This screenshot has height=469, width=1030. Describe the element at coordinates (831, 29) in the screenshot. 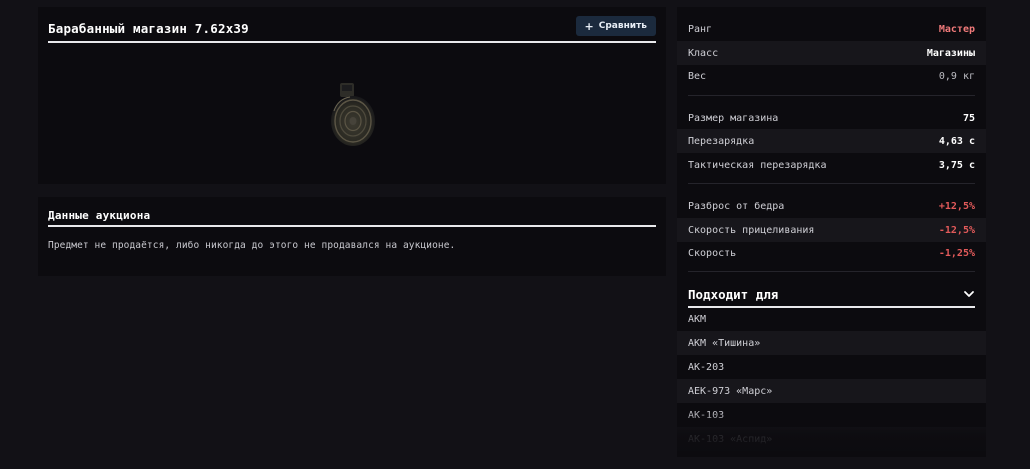

I see `stat-row-rank: Ранг Мастер` at that location.